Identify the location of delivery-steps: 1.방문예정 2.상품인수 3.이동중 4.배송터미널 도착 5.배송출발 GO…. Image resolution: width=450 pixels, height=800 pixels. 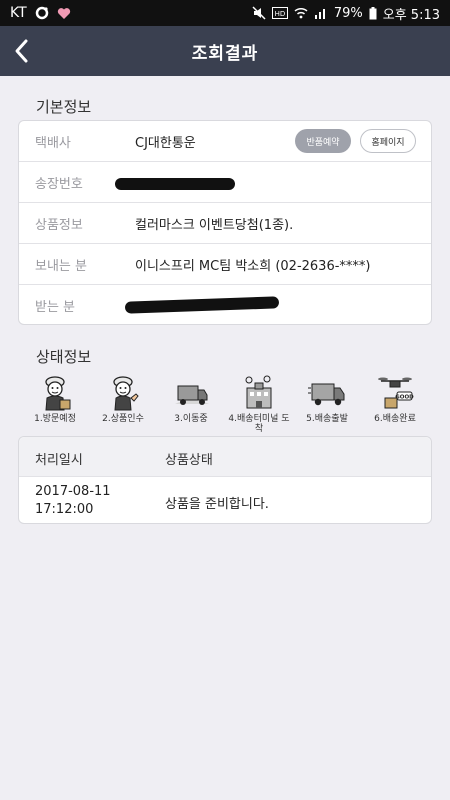
(225, 404).